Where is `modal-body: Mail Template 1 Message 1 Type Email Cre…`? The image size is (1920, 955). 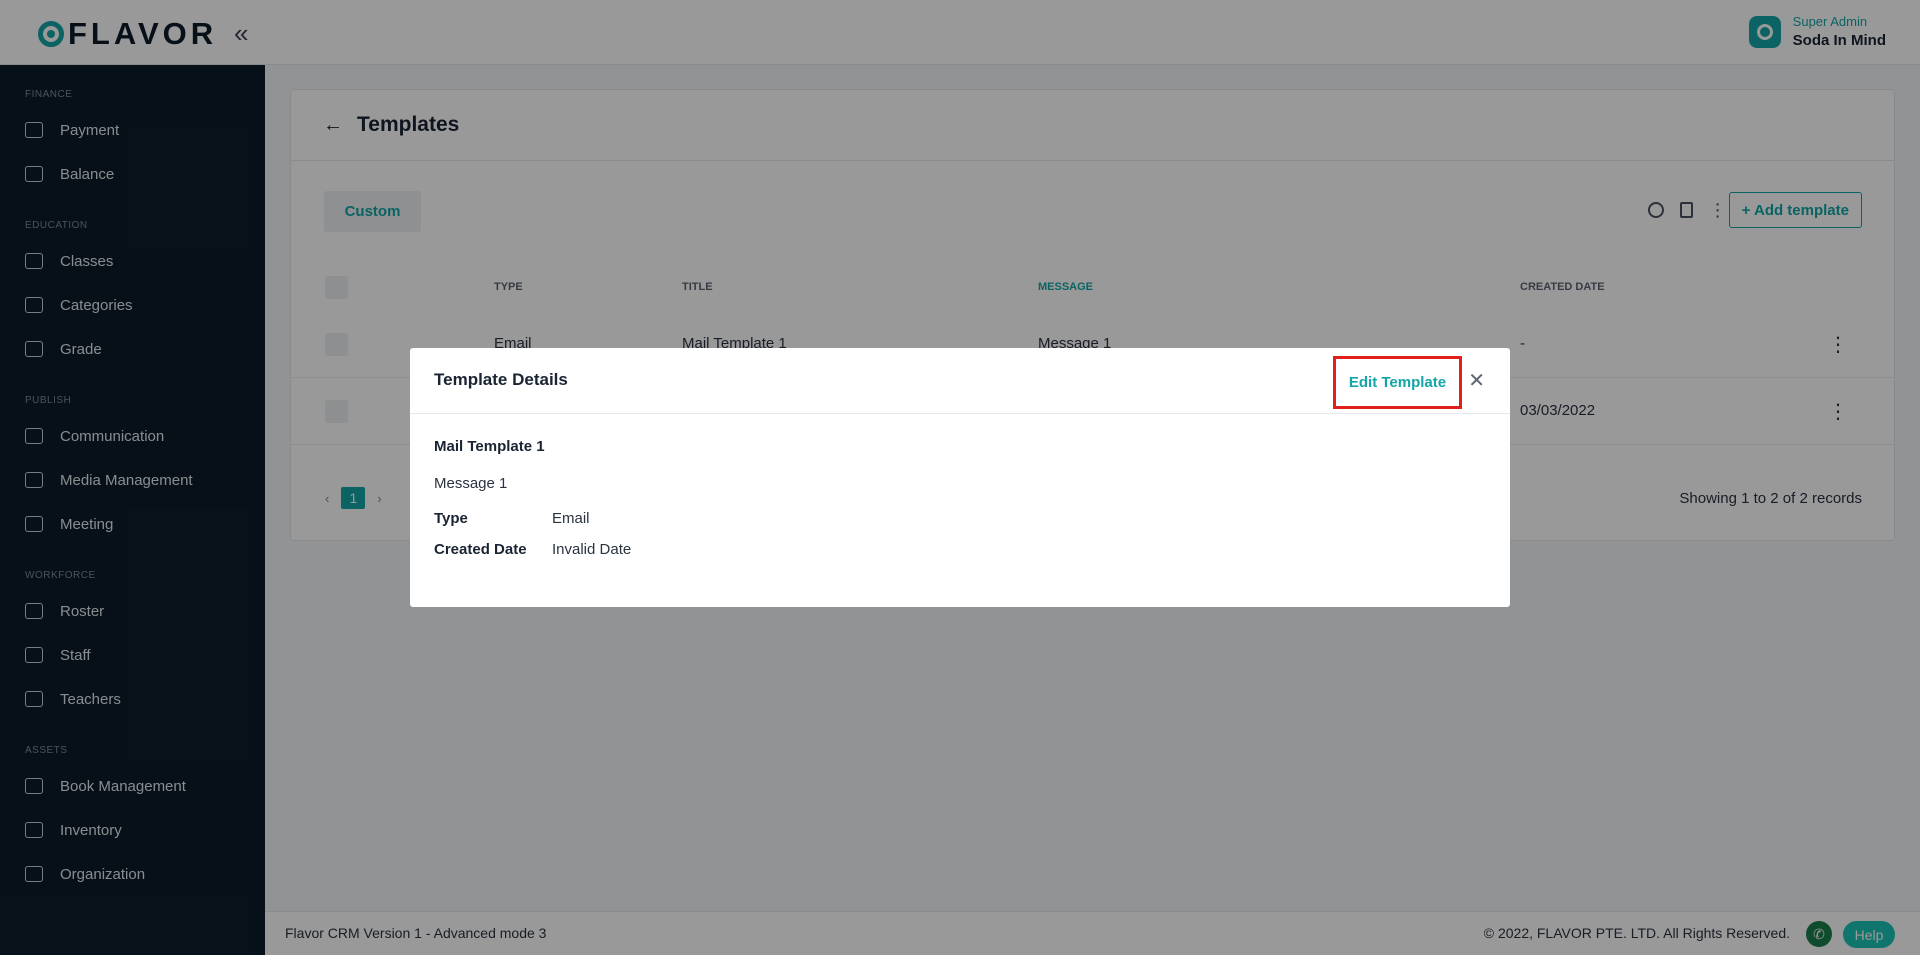 modal-body: Mail Template 1 Message 1 Type Email Cre… is located at coordinates (960, 498).